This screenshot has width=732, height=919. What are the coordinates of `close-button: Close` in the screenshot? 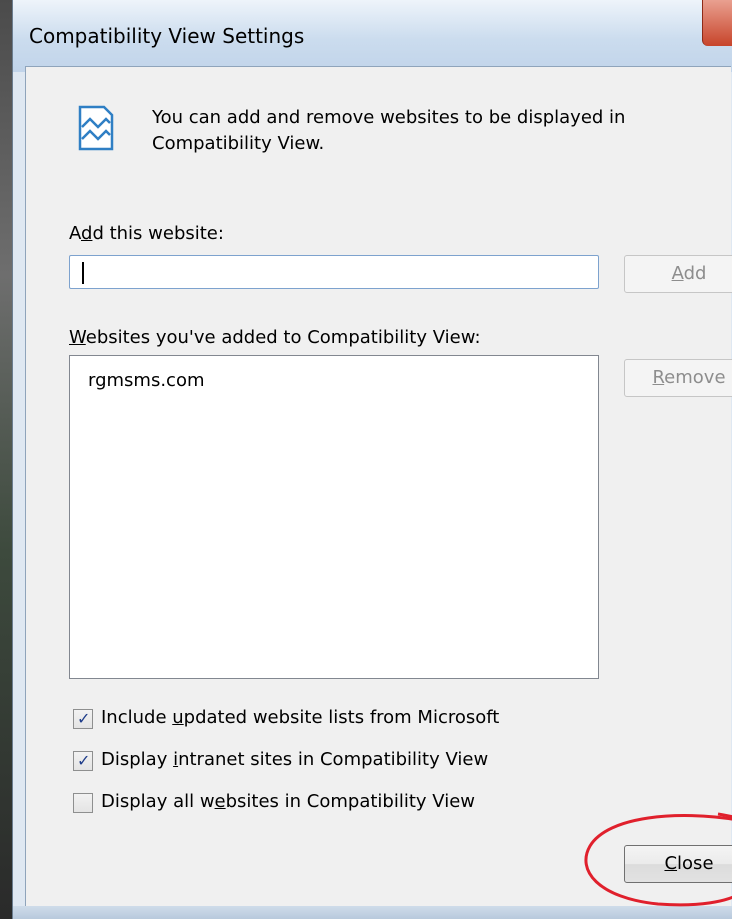 It's located at (678, 864).